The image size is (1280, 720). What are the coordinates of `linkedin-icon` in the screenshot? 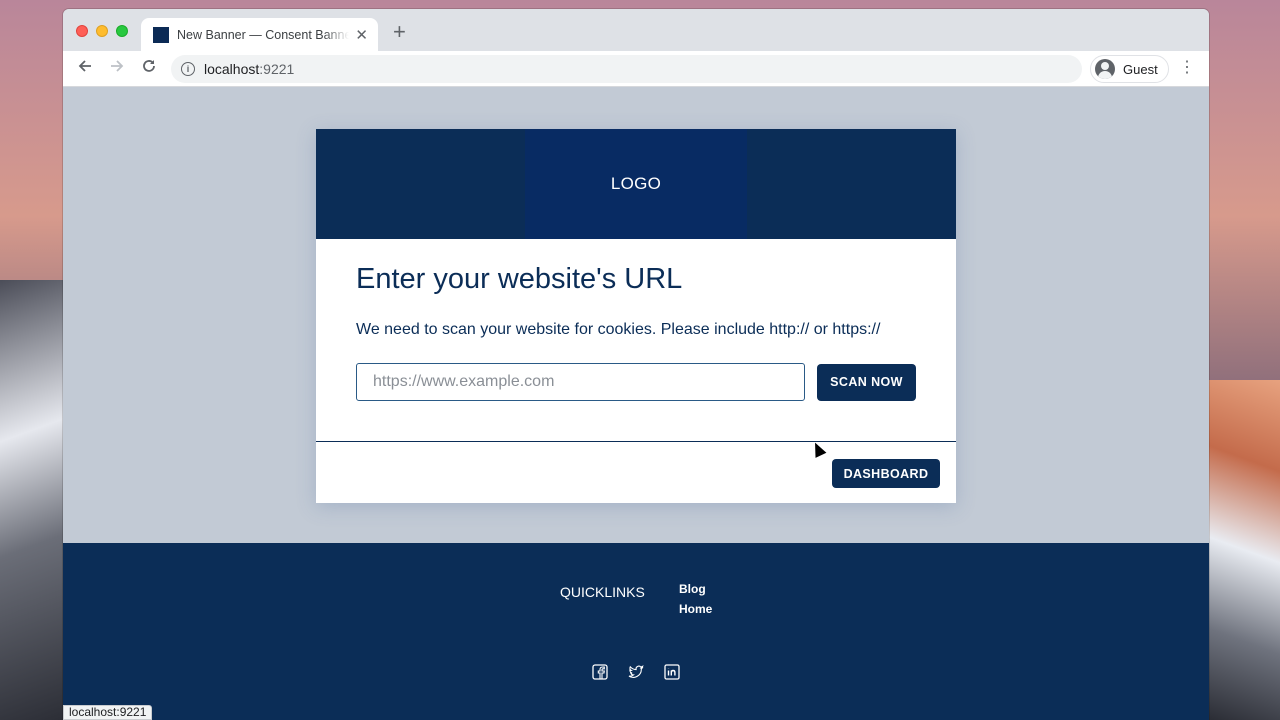 It's located at (672, 672).